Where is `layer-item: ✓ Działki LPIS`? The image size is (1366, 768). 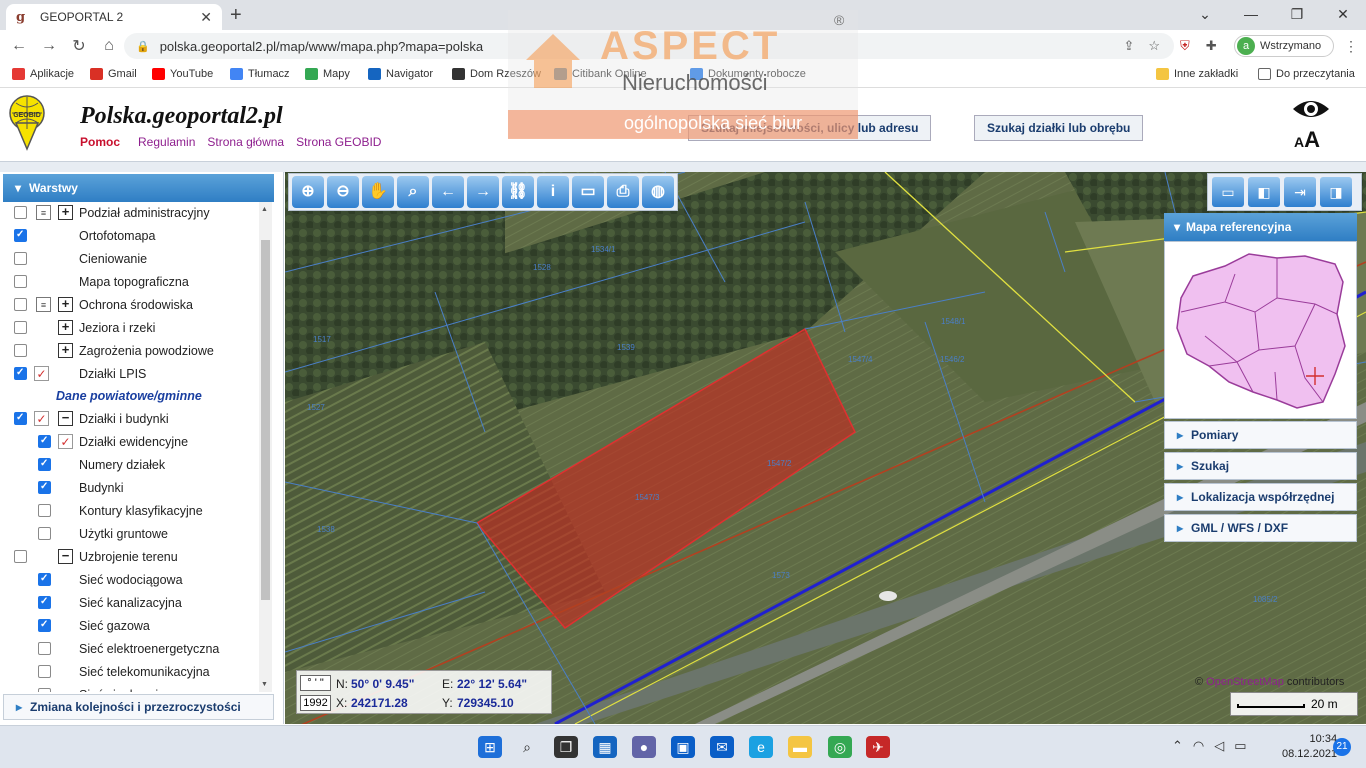 layer-item: ✓ Działki LPIS is located at coordinates (129, 374).